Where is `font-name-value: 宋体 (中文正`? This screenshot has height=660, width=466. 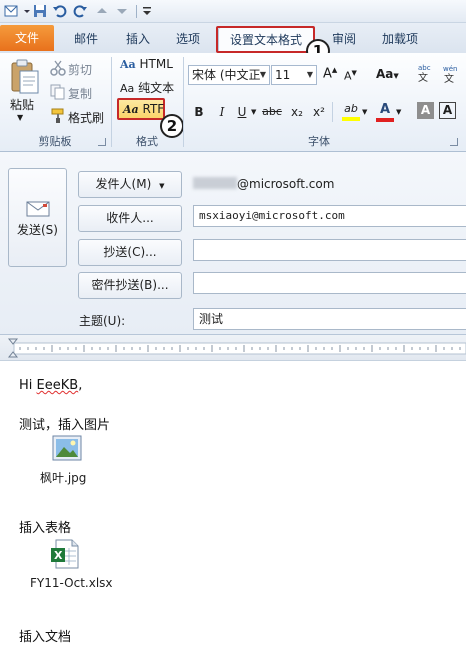
font-name-value: 宋体 (中文正 is located at coordinates (226, 75).